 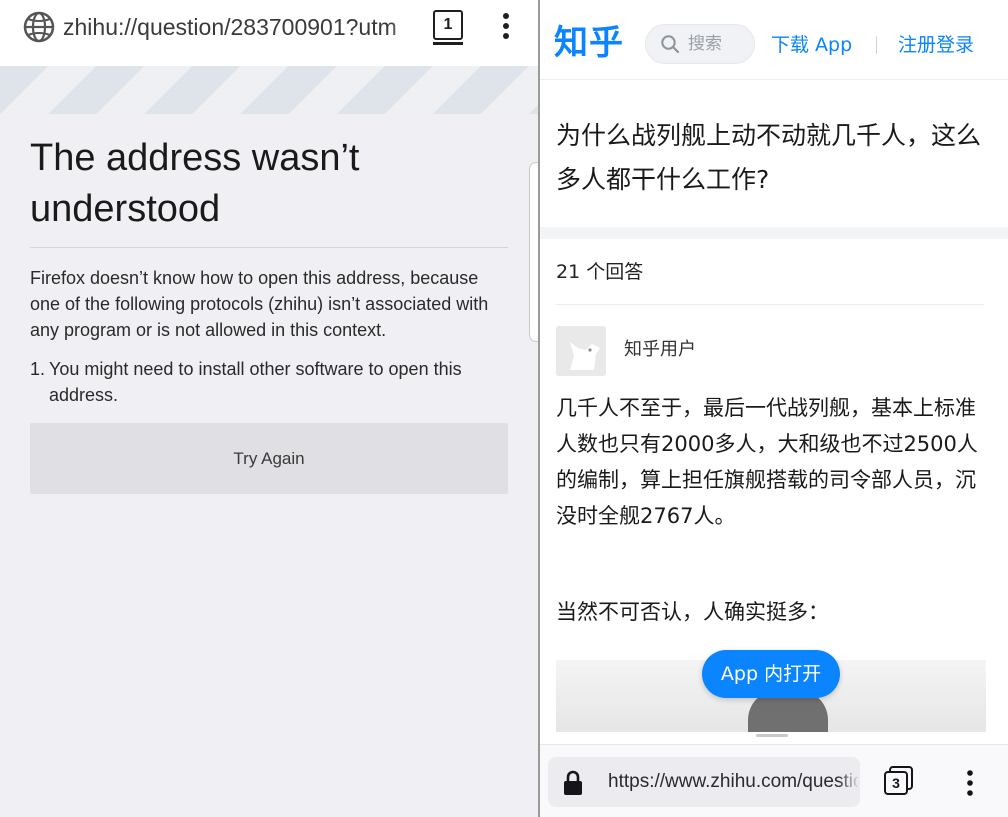 What do you see at coordinates (448, 25) in the screenshot?
I see `tab-counter-button: 1` at bounding box center [448, 25].